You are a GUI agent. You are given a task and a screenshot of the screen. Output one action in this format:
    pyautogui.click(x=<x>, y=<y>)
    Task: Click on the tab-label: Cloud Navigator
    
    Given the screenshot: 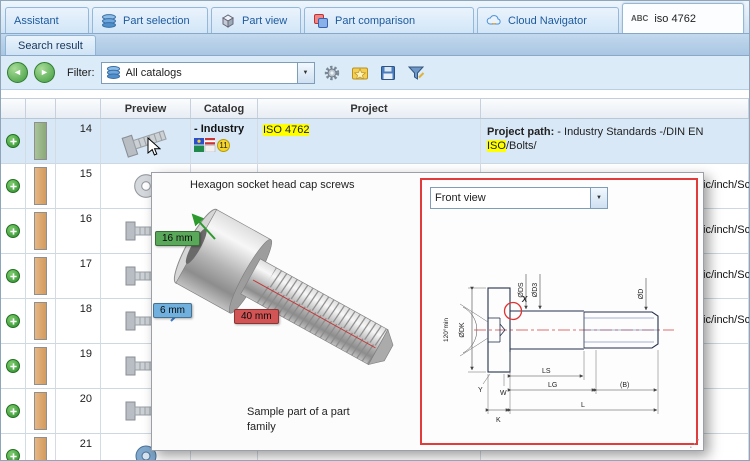 What is the action you would take?
    pyautogui.click(x=547, y=20)
    